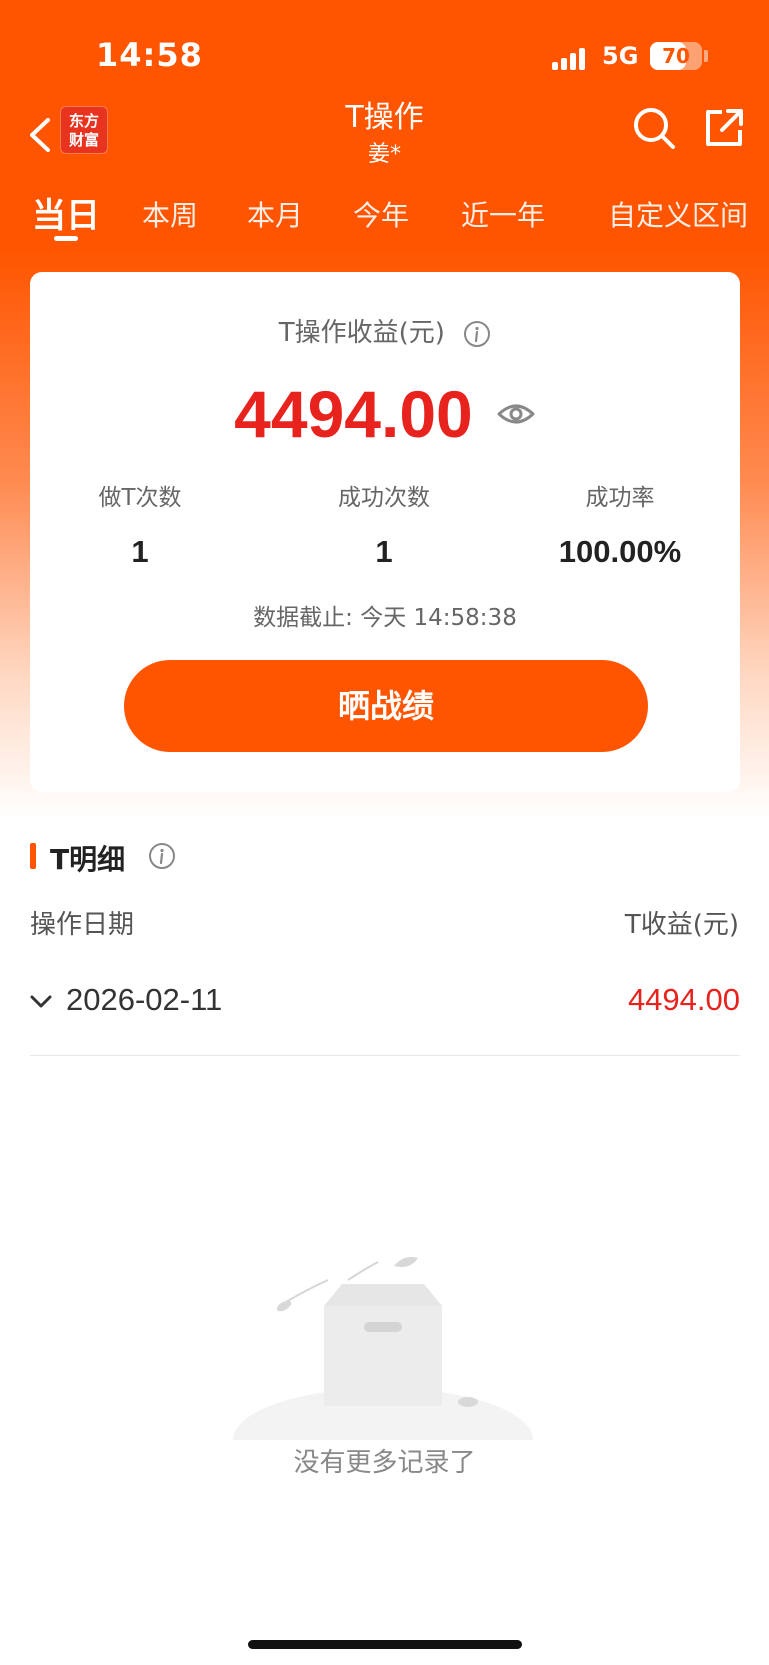 The height and width of the screenshot is (1665, 769). Describe the element at coordinates (144, 999) in the screenshot. I see `row-date: 2026-02-11` at that location.